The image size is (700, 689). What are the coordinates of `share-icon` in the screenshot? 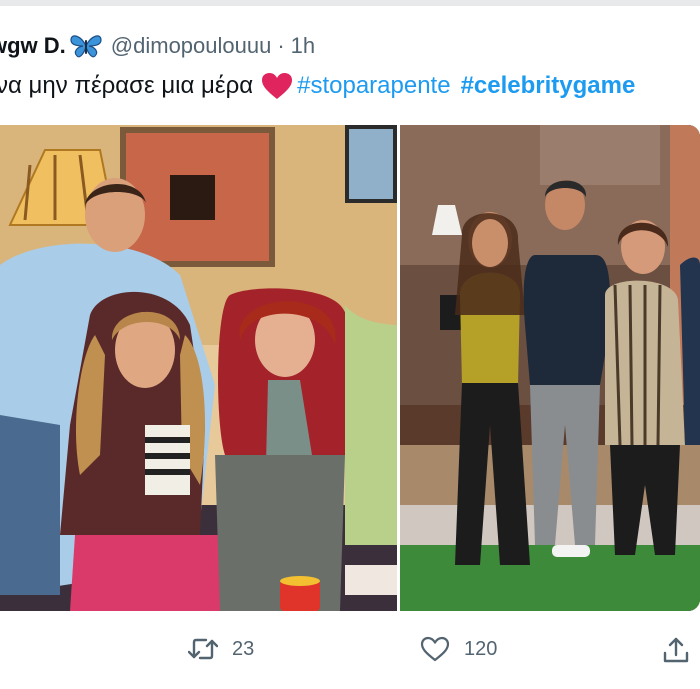 It's located at (676, 650).